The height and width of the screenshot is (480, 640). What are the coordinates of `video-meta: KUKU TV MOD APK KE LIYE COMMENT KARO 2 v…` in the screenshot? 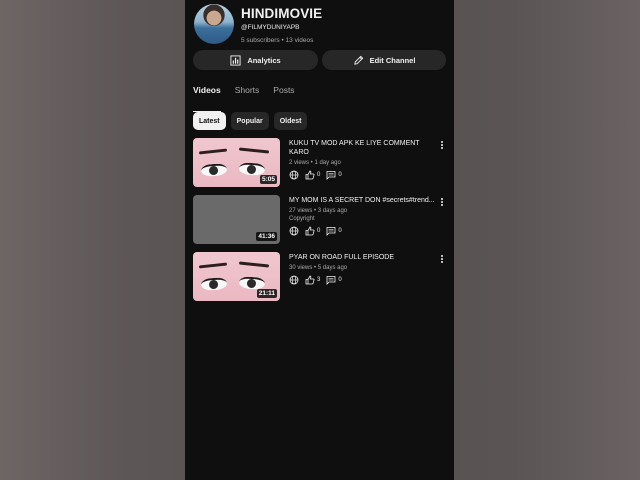 It's located at (363, 159).